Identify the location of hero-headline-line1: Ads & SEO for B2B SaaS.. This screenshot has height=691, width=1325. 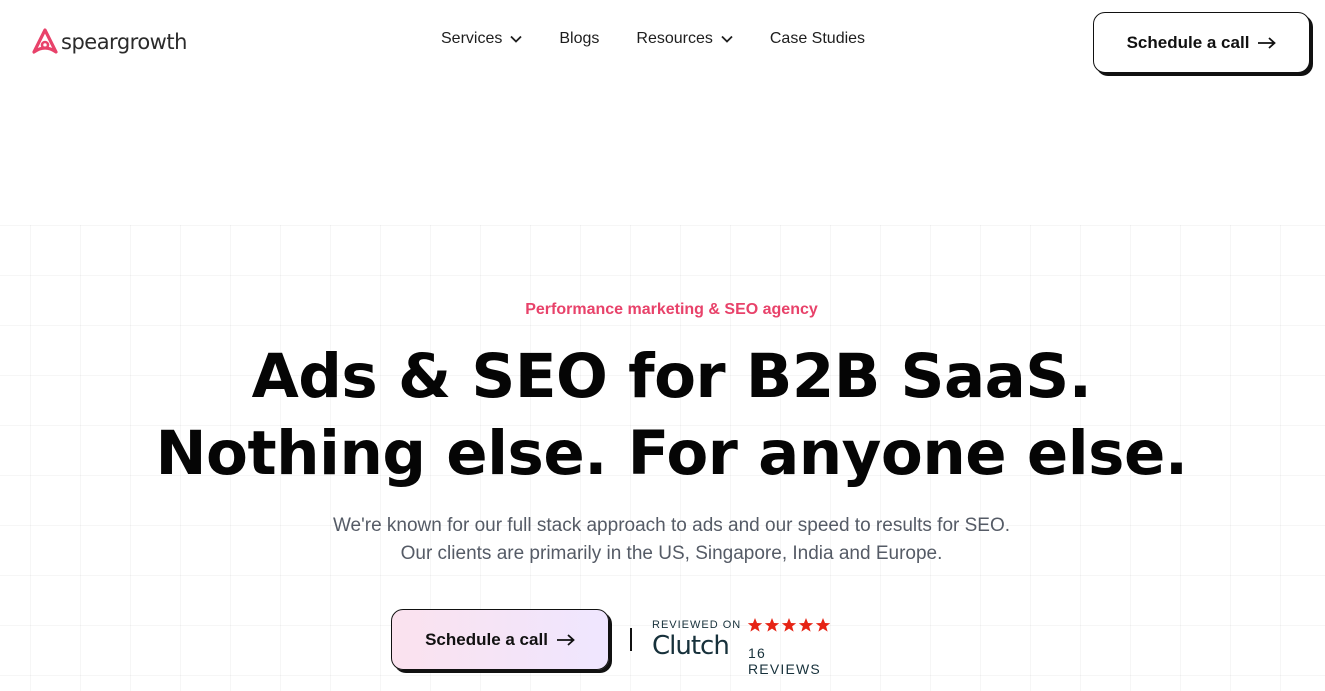
(671, 376).